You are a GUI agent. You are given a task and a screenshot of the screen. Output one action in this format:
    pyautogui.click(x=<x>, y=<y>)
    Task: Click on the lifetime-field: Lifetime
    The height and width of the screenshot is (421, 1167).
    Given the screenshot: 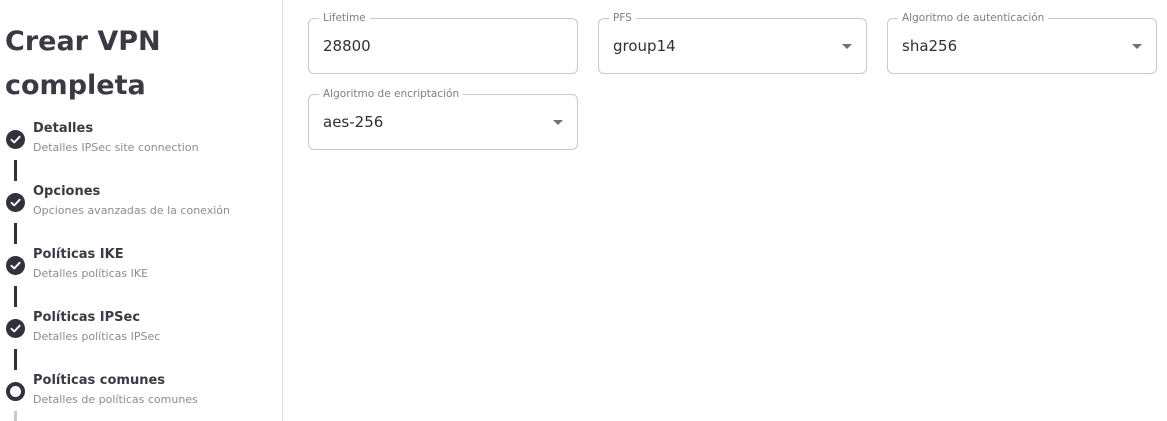 What is the action you would take?
    pyautogui.click(x=443, y=42)
    